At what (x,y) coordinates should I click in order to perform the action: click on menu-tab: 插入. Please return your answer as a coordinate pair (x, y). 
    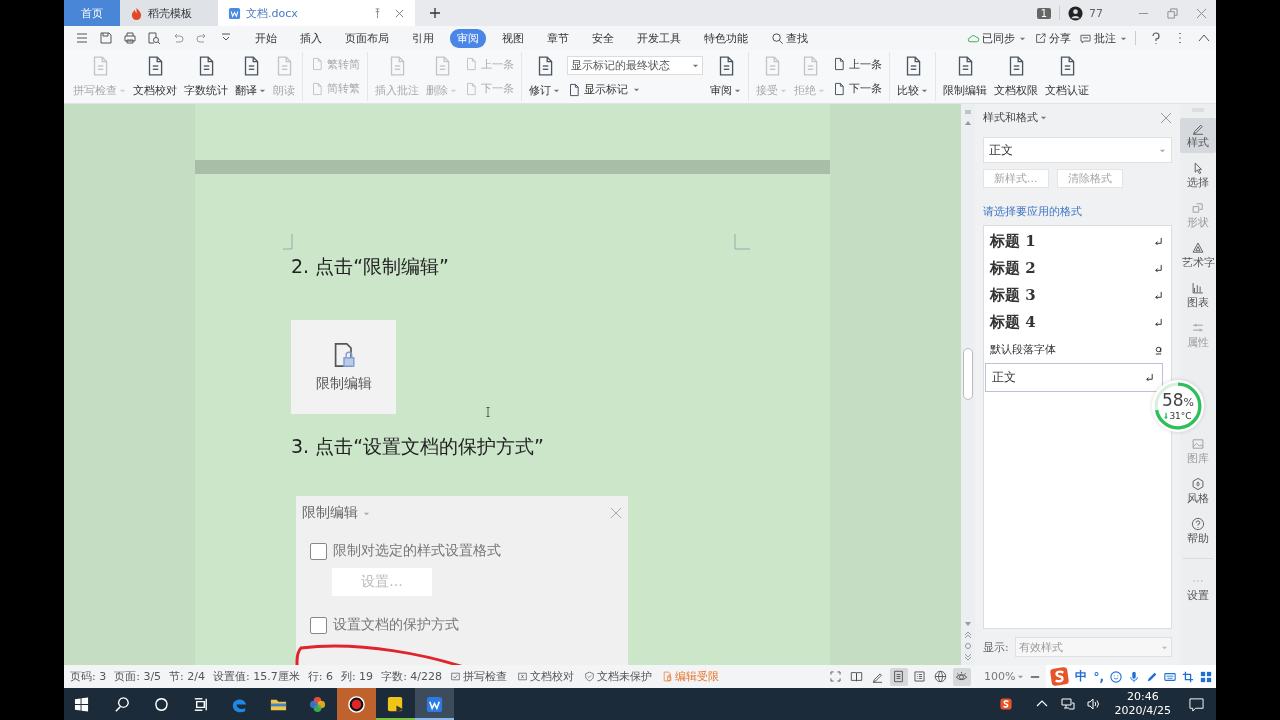
    Looking at the image, I should click on (311, 38).